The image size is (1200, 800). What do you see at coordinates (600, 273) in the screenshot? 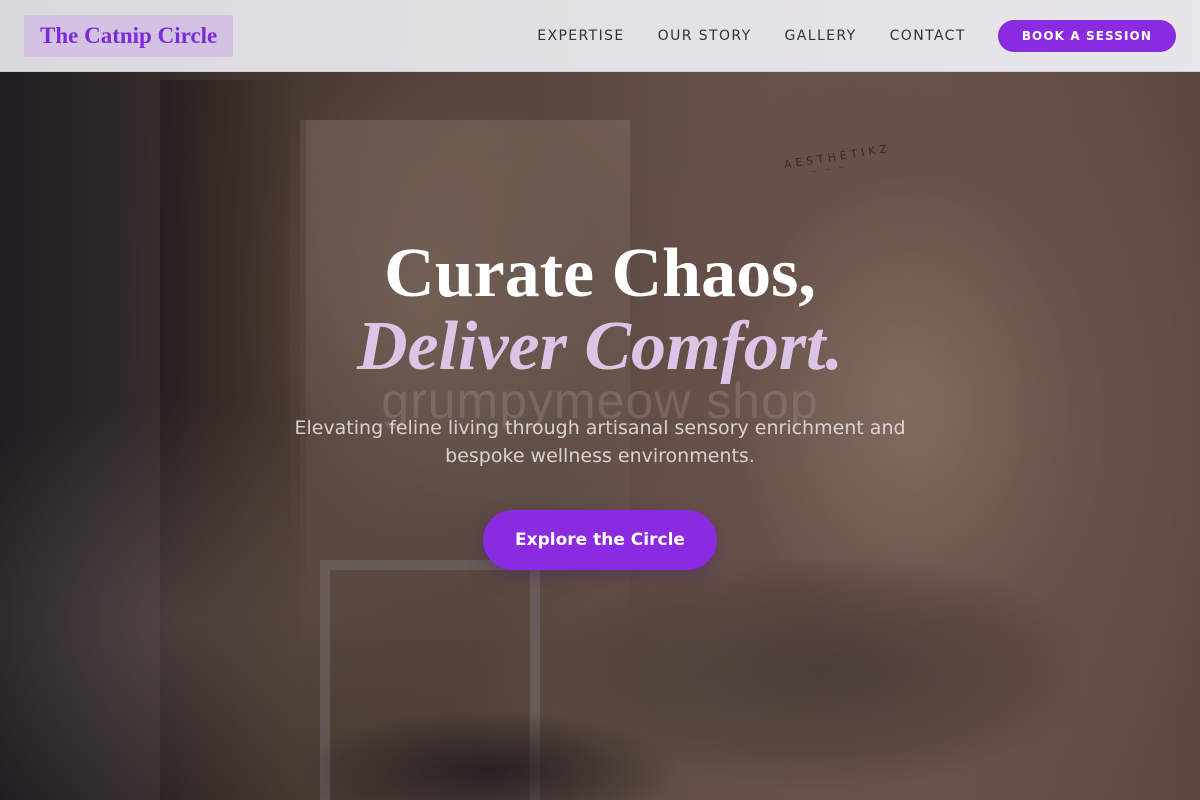
I see `headline-line-1: Curate Chaos,` at bounding box center [600, 273].